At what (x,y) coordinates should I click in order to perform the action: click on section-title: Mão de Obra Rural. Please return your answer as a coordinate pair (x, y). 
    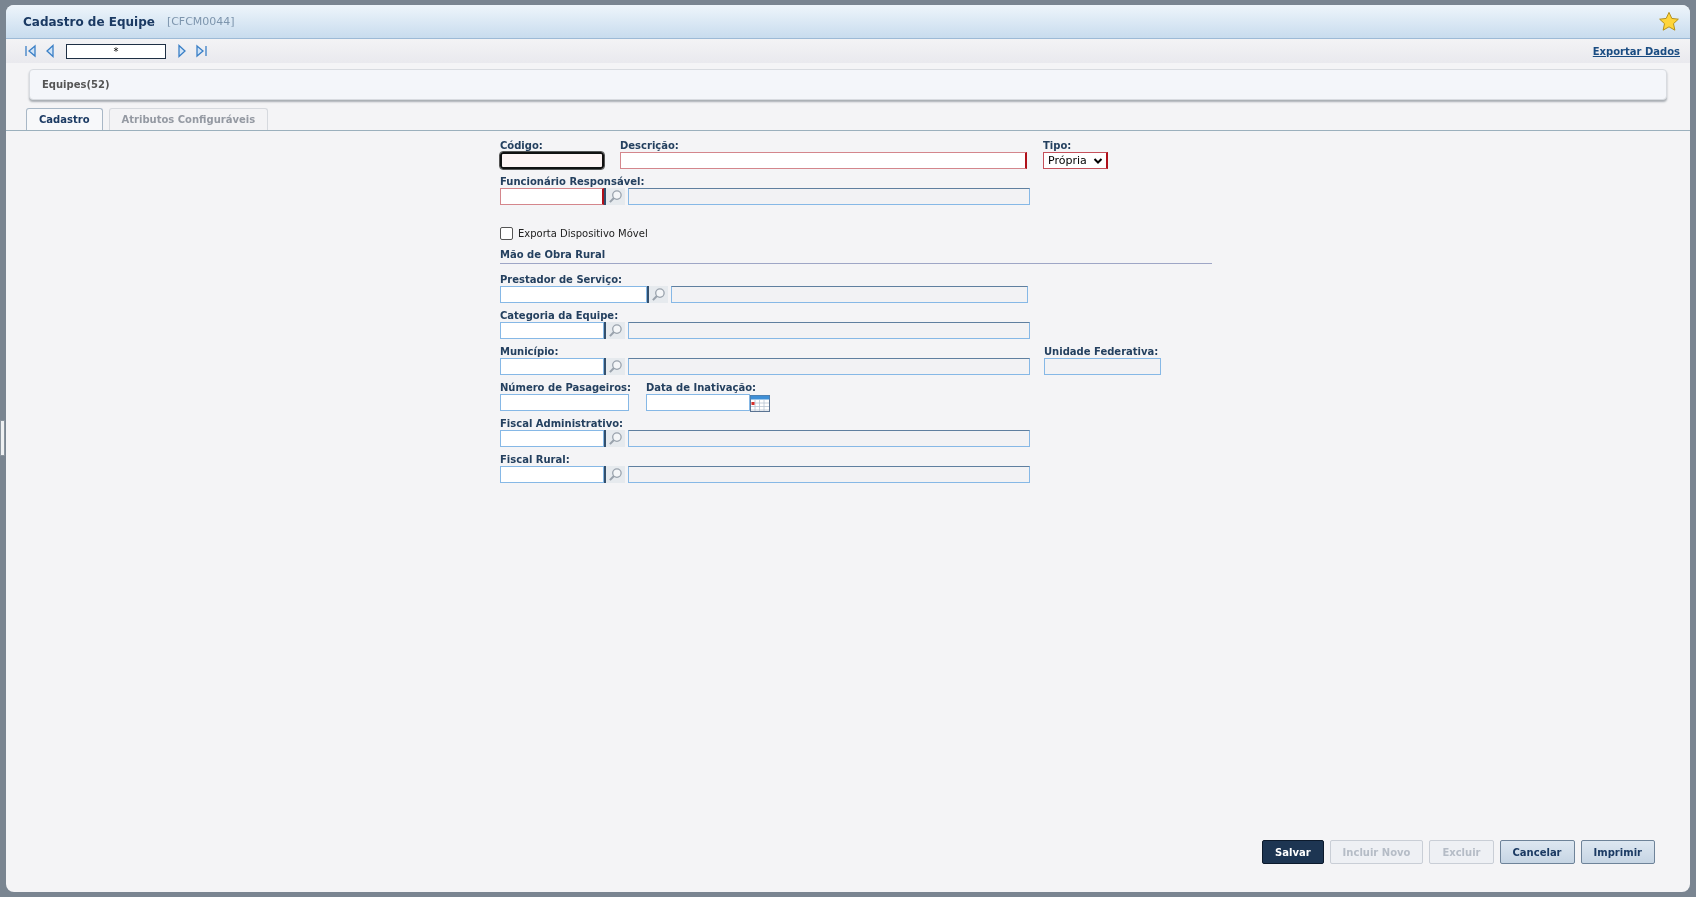
    Looking at the image, I should click on (553, 254).